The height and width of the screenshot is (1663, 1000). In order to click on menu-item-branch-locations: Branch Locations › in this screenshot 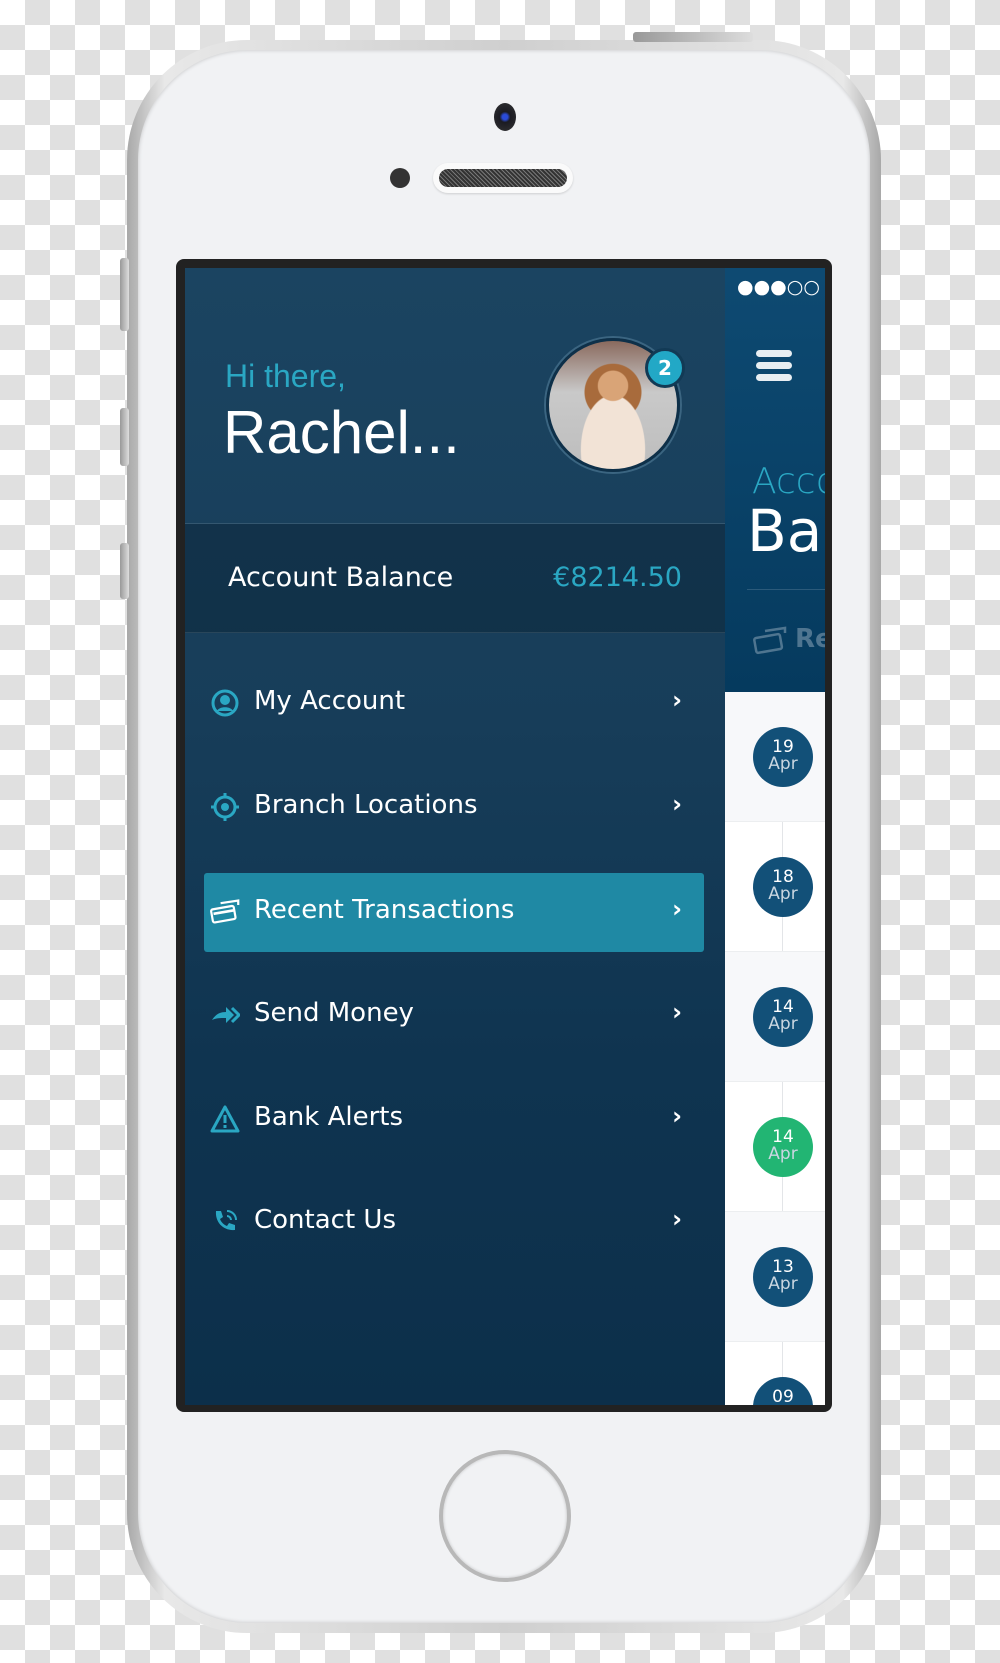, I will do `click(454, 807)`.